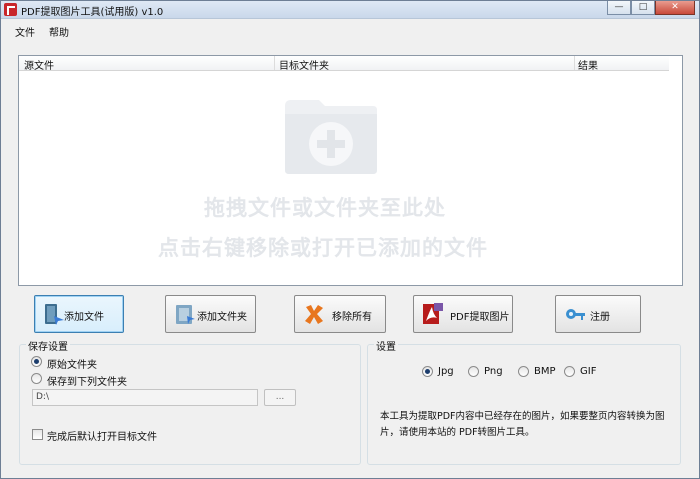 This screenshot has width=700, height=479. I want to click on add-folder-button: 添加文件夹, so click(210, 314).